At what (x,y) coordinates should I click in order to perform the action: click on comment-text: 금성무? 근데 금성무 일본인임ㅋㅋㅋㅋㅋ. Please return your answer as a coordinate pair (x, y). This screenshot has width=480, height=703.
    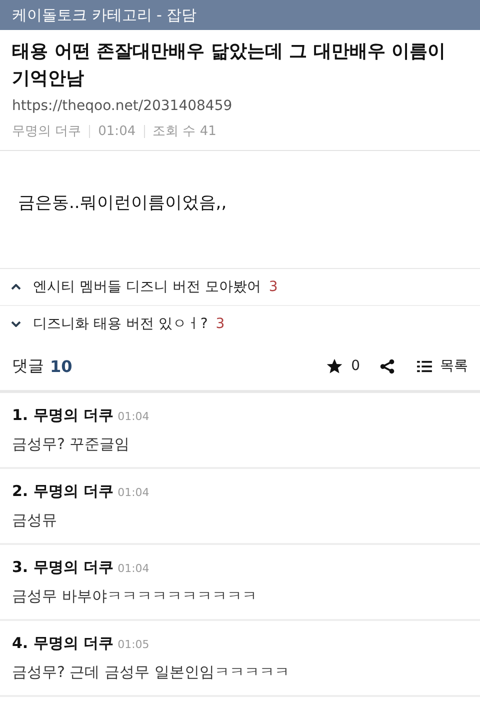
    Looking at the image, I should click on (151, 672).